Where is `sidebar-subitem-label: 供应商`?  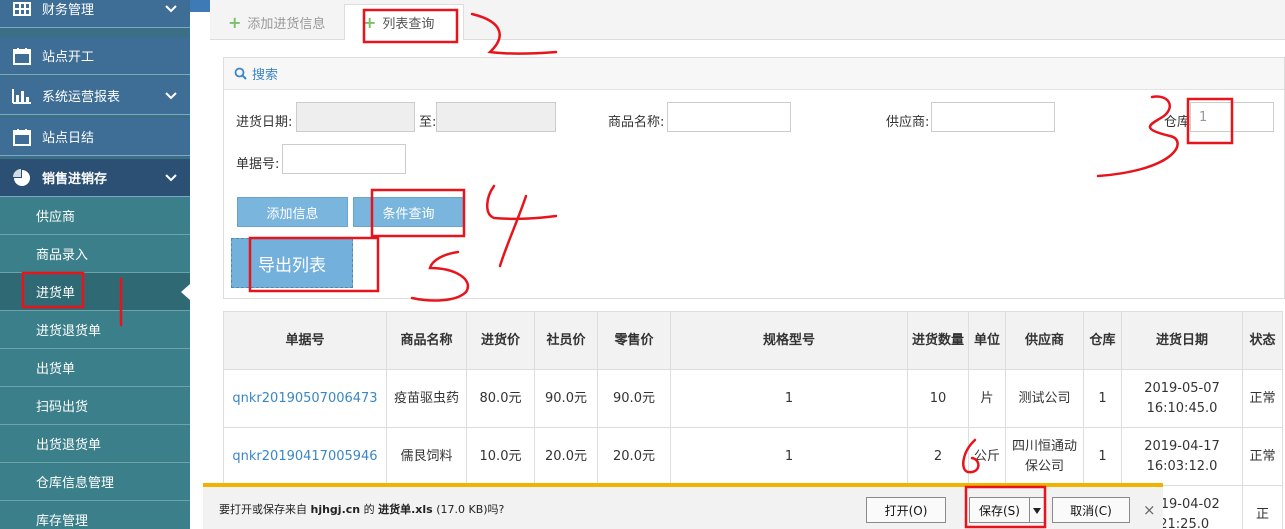
sidebar-subitem-label: 供应商 is located at coordinates (56, 217).